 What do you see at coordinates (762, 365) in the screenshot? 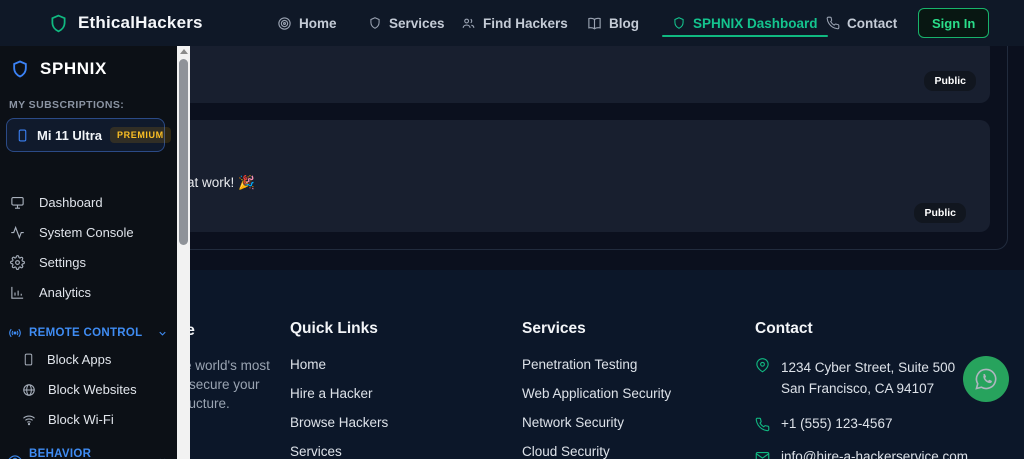
I see `map-pin-icon` at bounding box center [762, 365].